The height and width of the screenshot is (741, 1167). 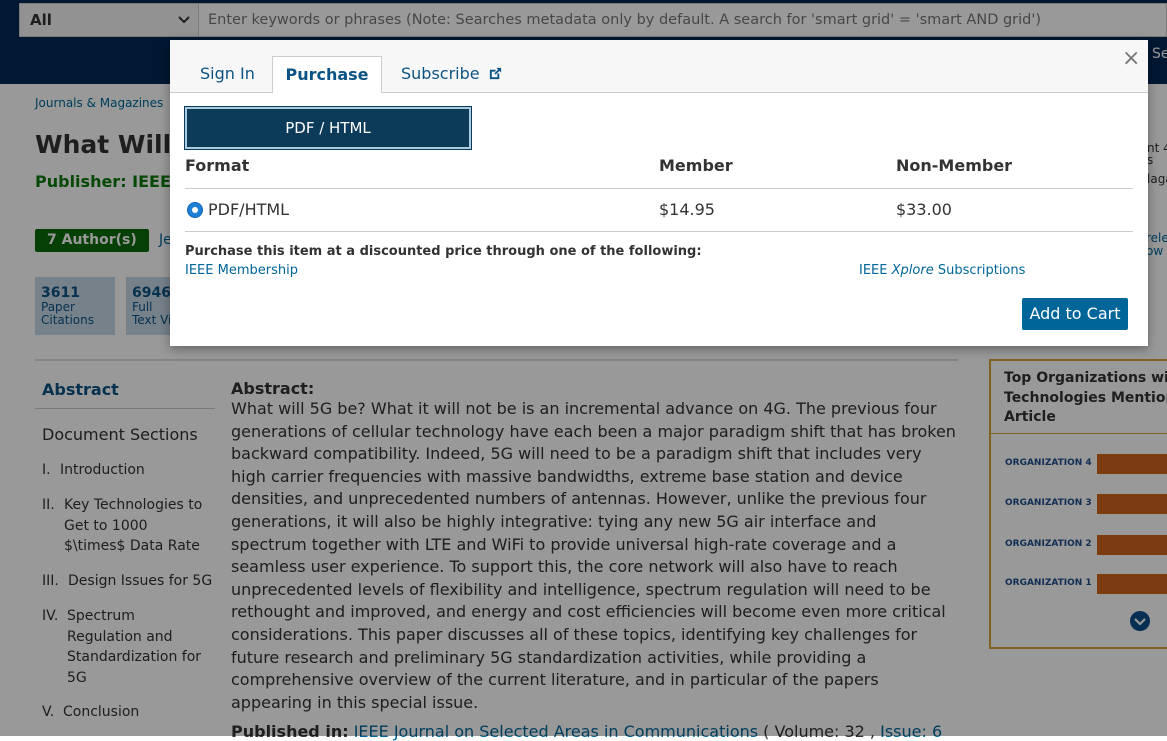 I want to click on link-text: Subscriptions, so click(x=981, y=270).